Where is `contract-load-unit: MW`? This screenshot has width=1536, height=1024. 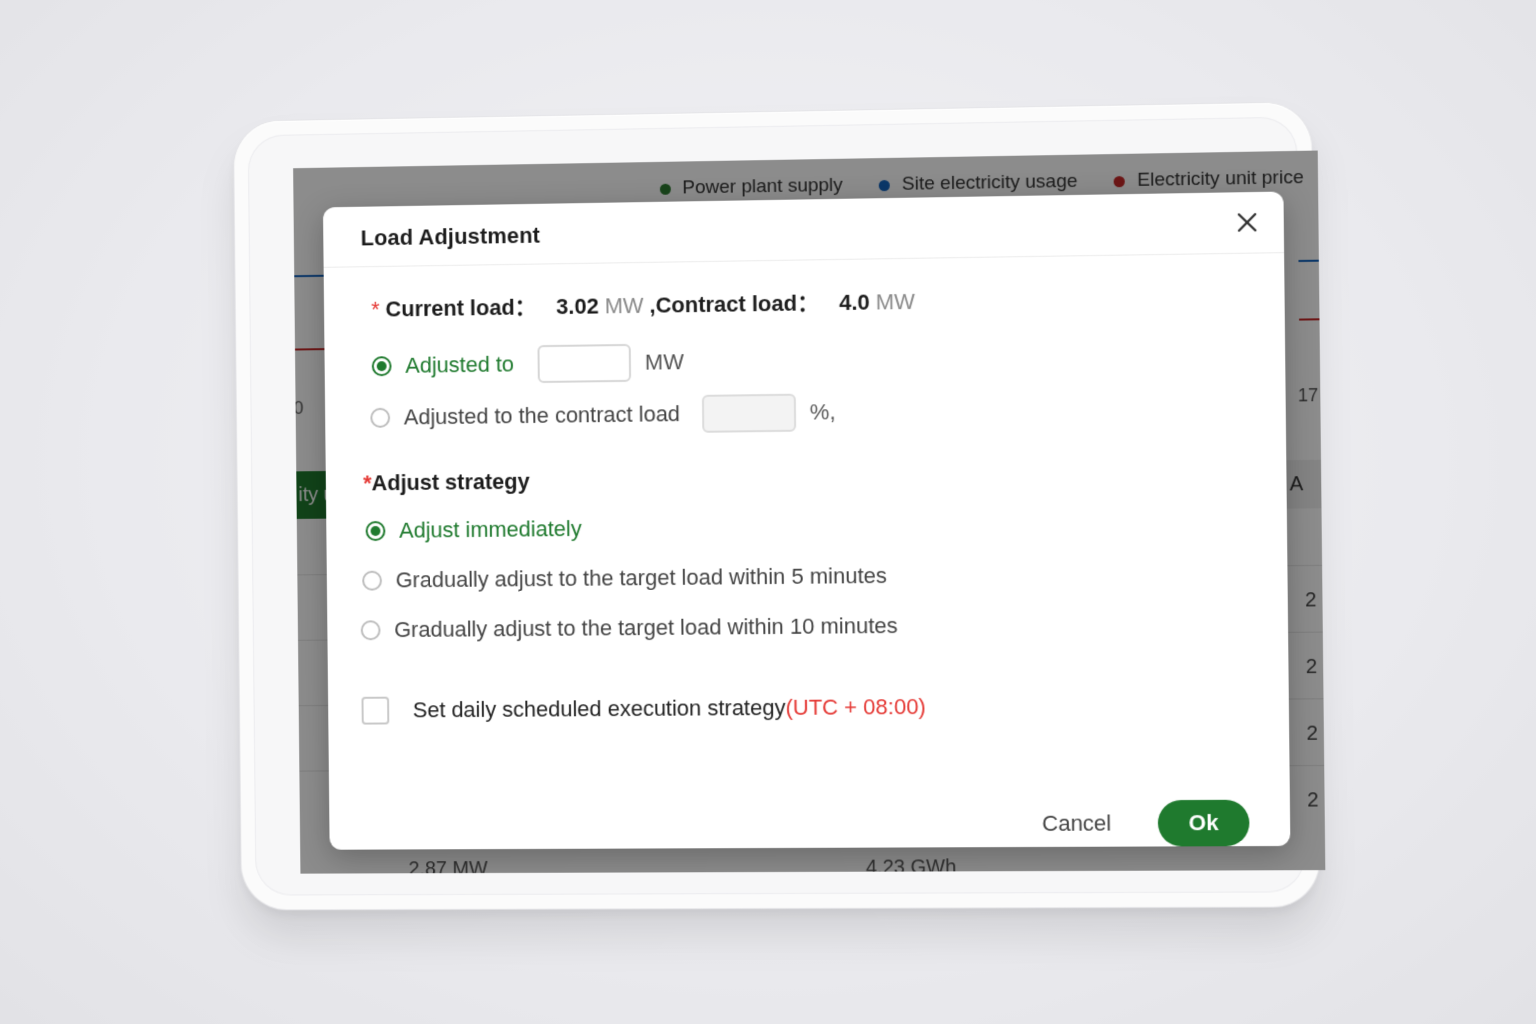 contract-load-unit: MW is located at coordinates (895, 301).